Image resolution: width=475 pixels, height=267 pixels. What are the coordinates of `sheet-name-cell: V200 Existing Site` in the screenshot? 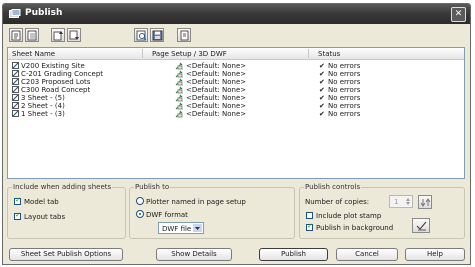 It's located at (53, 66).